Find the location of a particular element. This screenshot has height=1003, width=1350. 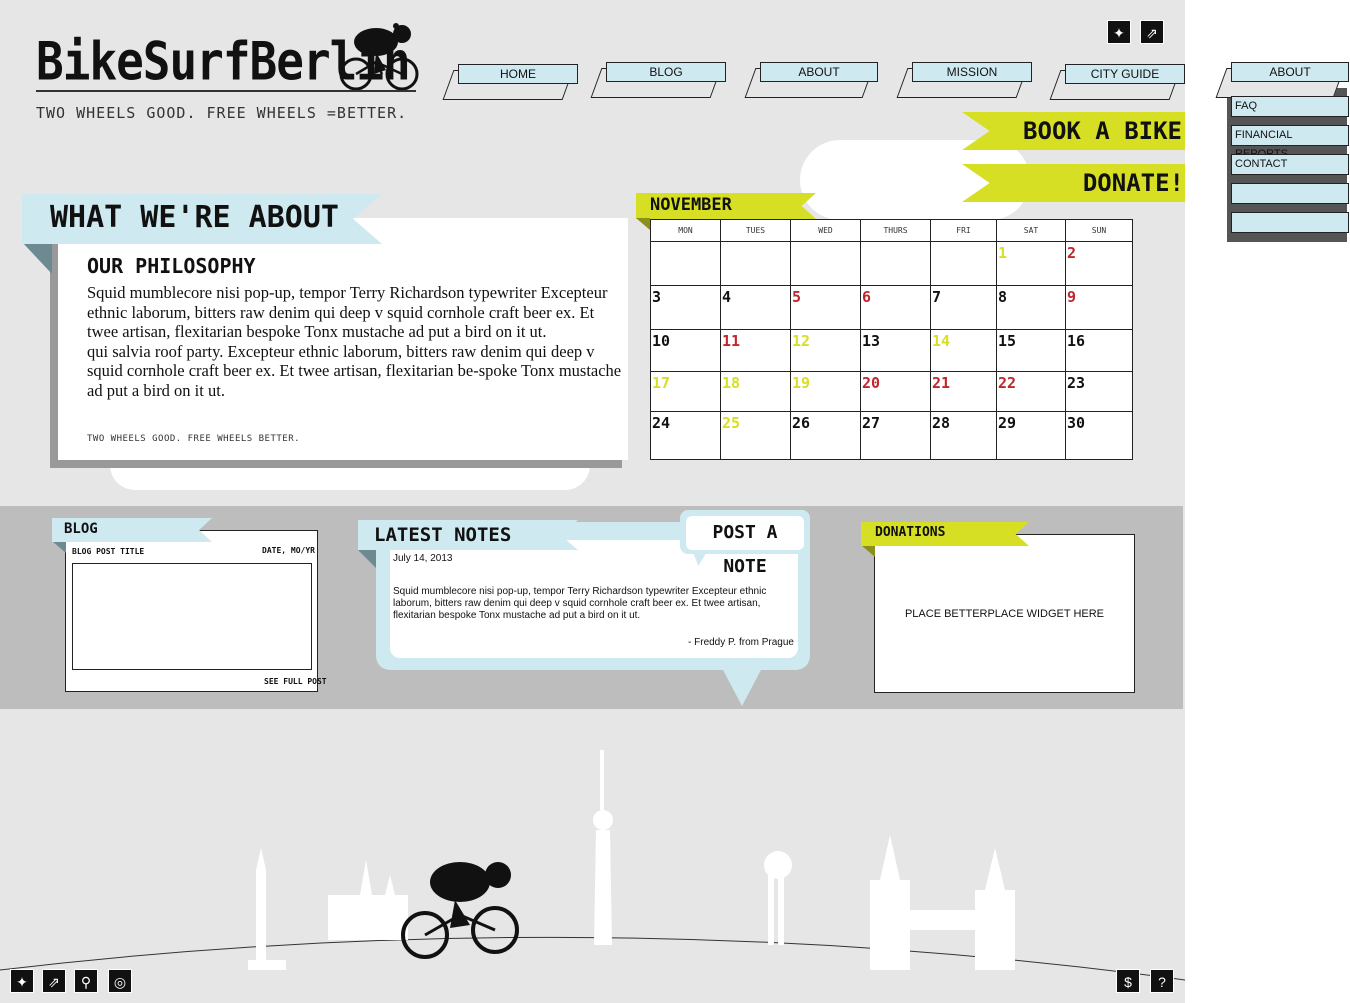

calendar-day-cell: 26 is located at coordinates (825, 435).